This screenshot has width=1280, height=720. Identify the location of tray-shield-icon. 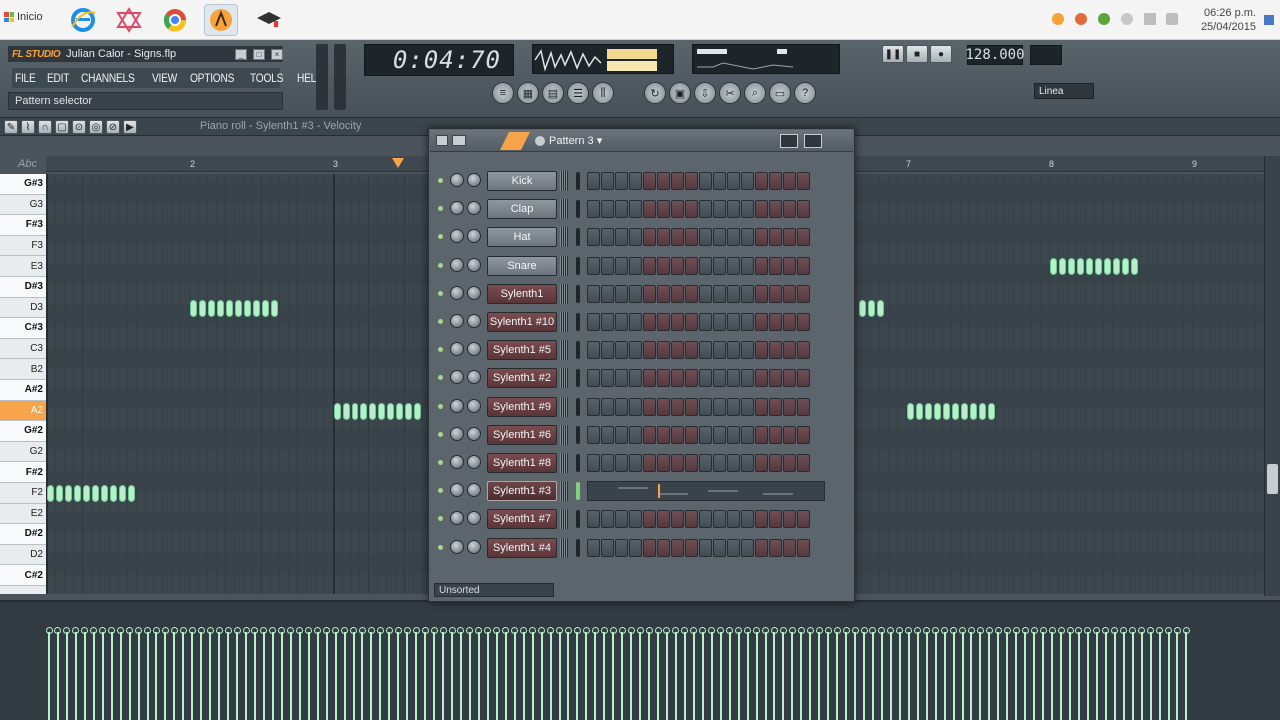
(1081, 19).